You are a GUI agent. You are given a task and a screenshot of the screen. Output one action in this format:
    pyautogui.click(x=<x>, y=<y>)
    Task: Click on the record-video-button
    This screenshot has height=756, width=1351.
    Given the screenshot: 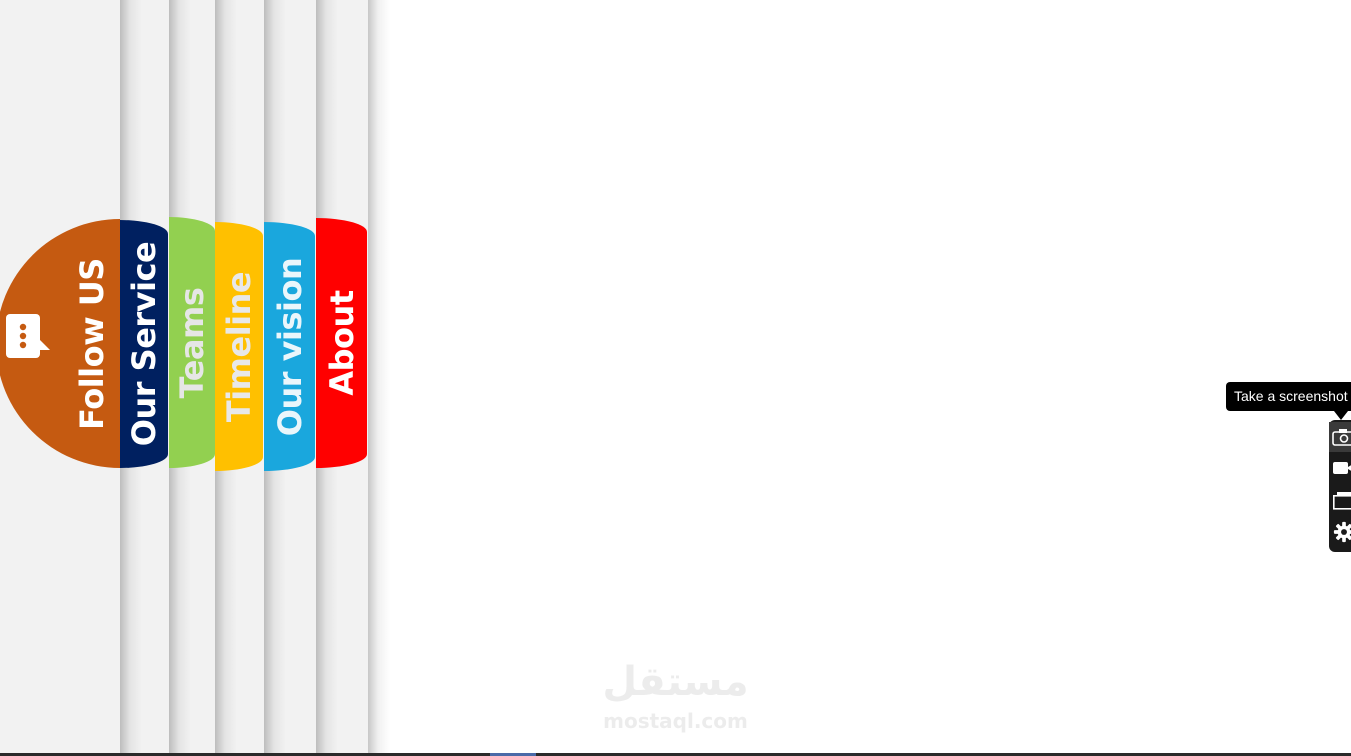 What is the action you would take?
    pyautogui.click(x=1340, y=468)
    